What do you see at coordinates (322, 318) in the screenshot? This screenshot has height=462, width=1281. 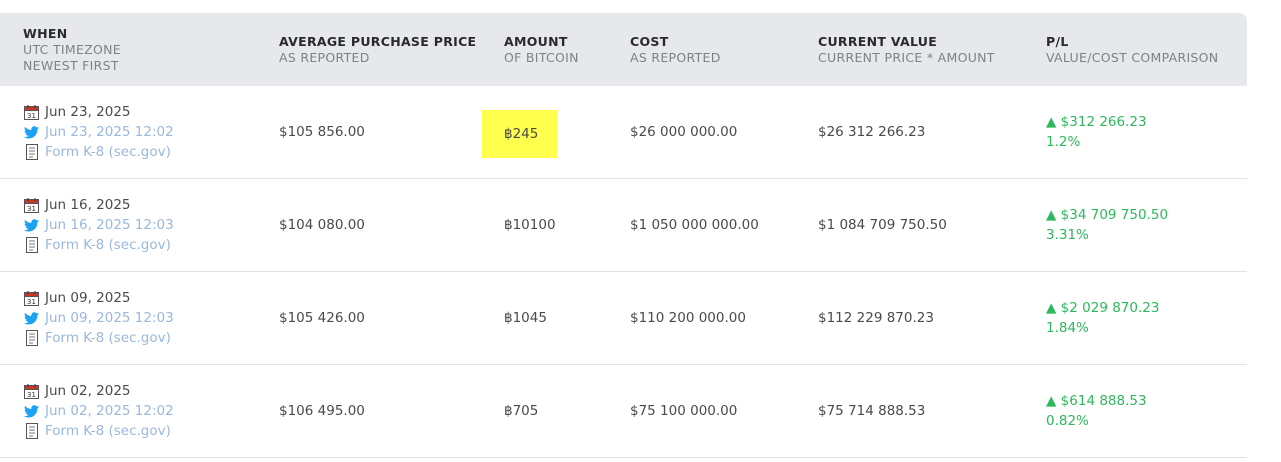 I see `avg-price-cell: $105 426.00` at bounding box center [322, 318].